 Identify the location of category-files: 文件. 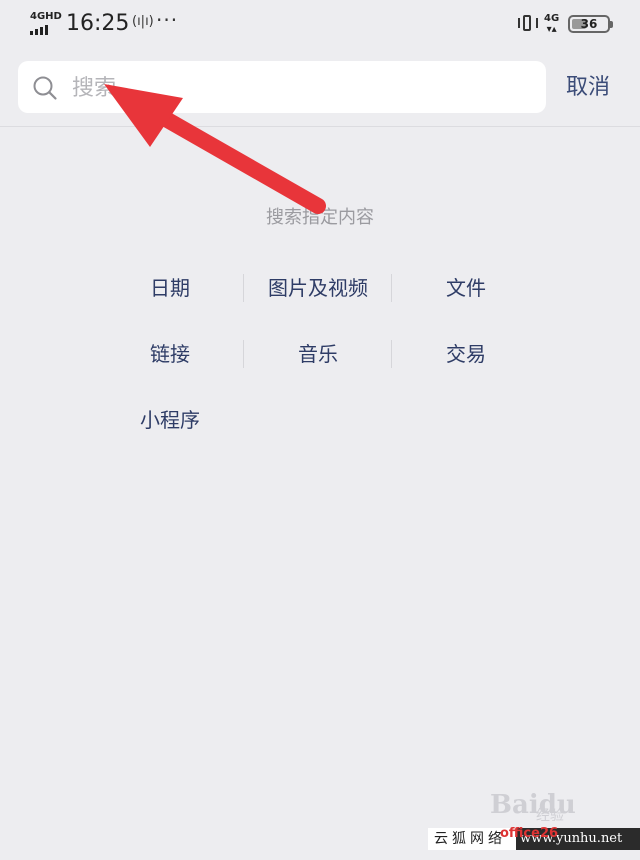
(466, 288).